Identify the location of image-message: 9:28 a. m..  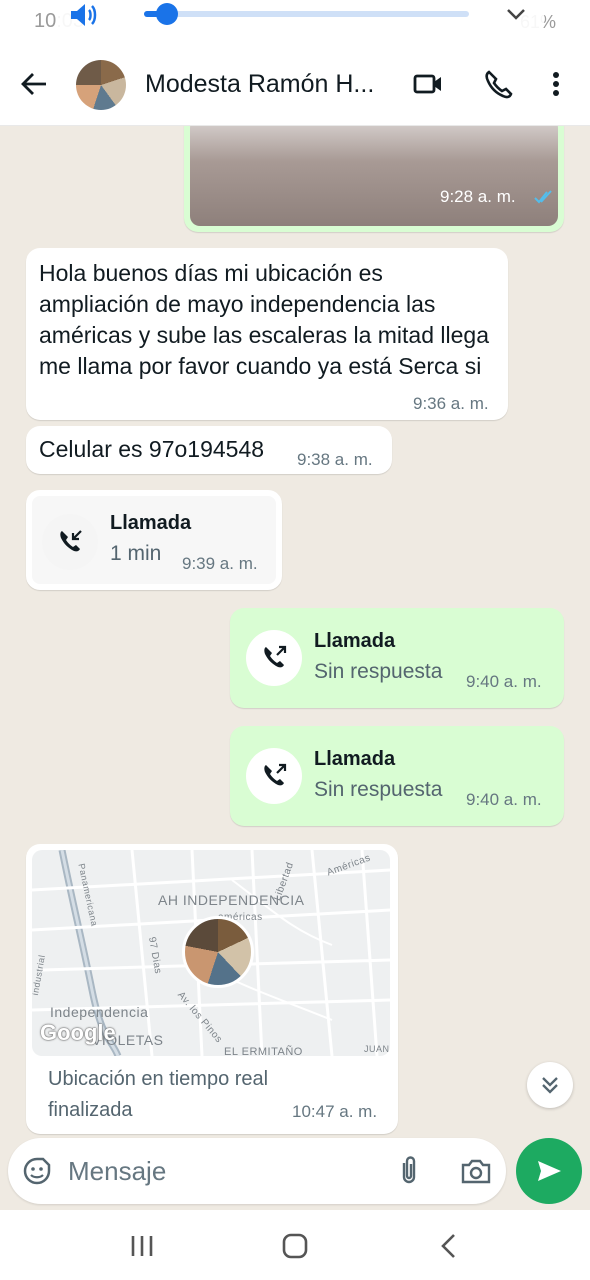
(374, 179).